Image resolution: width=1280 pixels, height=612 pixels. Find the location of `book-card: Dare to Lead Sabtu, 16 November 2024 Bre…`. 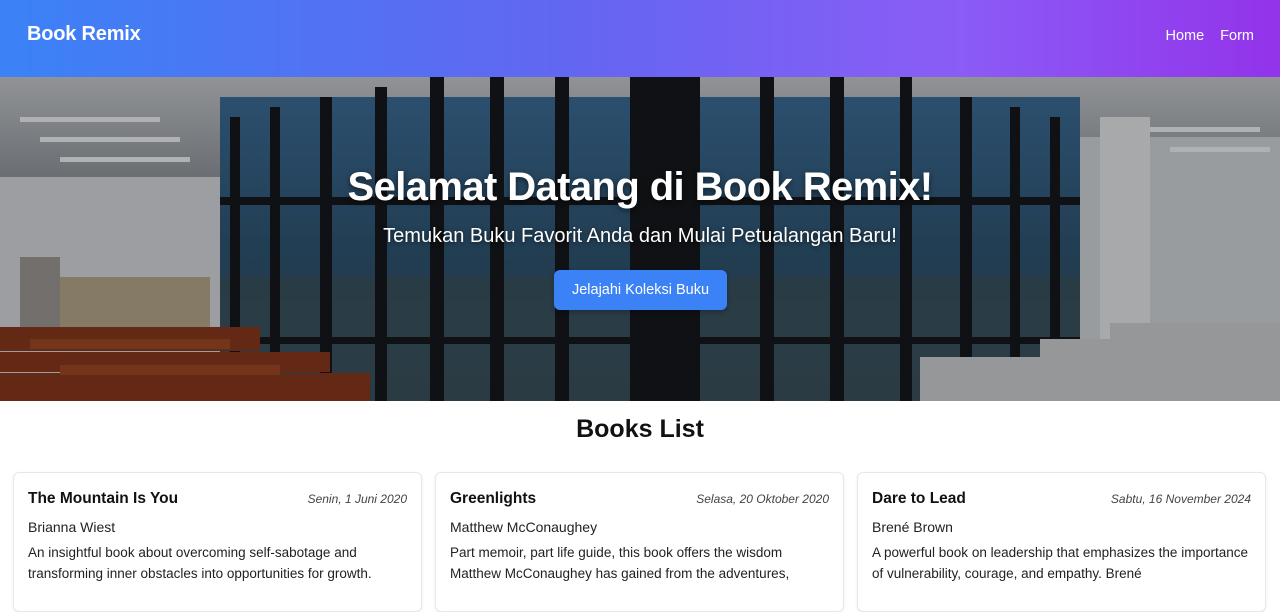

book-card: Dare to Lead Sabtu, 16 November 2024 Bre… is located at coordinates (1061, 542).